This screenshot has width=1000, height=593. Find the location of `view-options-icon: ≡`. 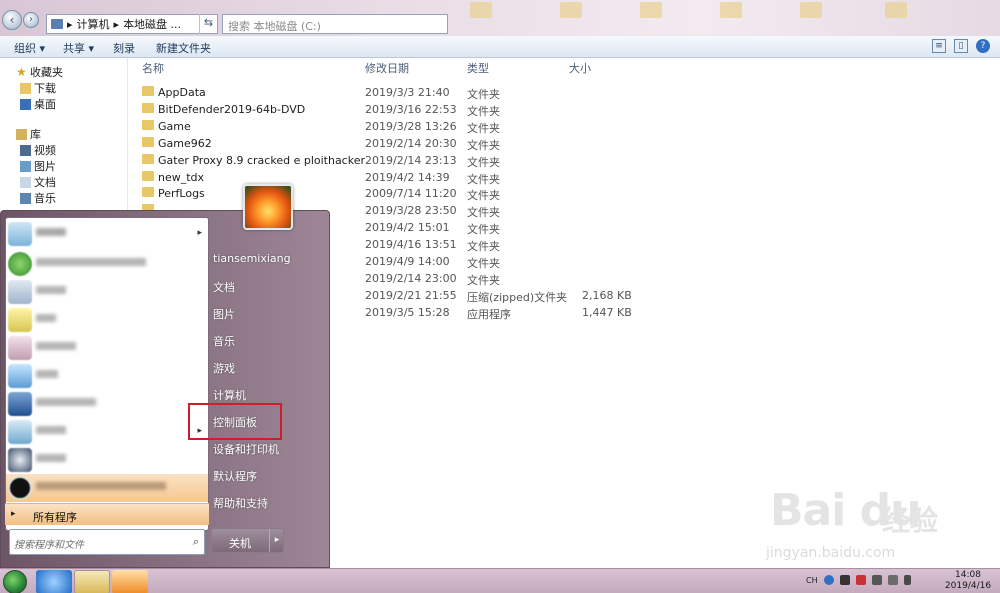

view-options-icon: ≡ is located at coordinates (939, 46).